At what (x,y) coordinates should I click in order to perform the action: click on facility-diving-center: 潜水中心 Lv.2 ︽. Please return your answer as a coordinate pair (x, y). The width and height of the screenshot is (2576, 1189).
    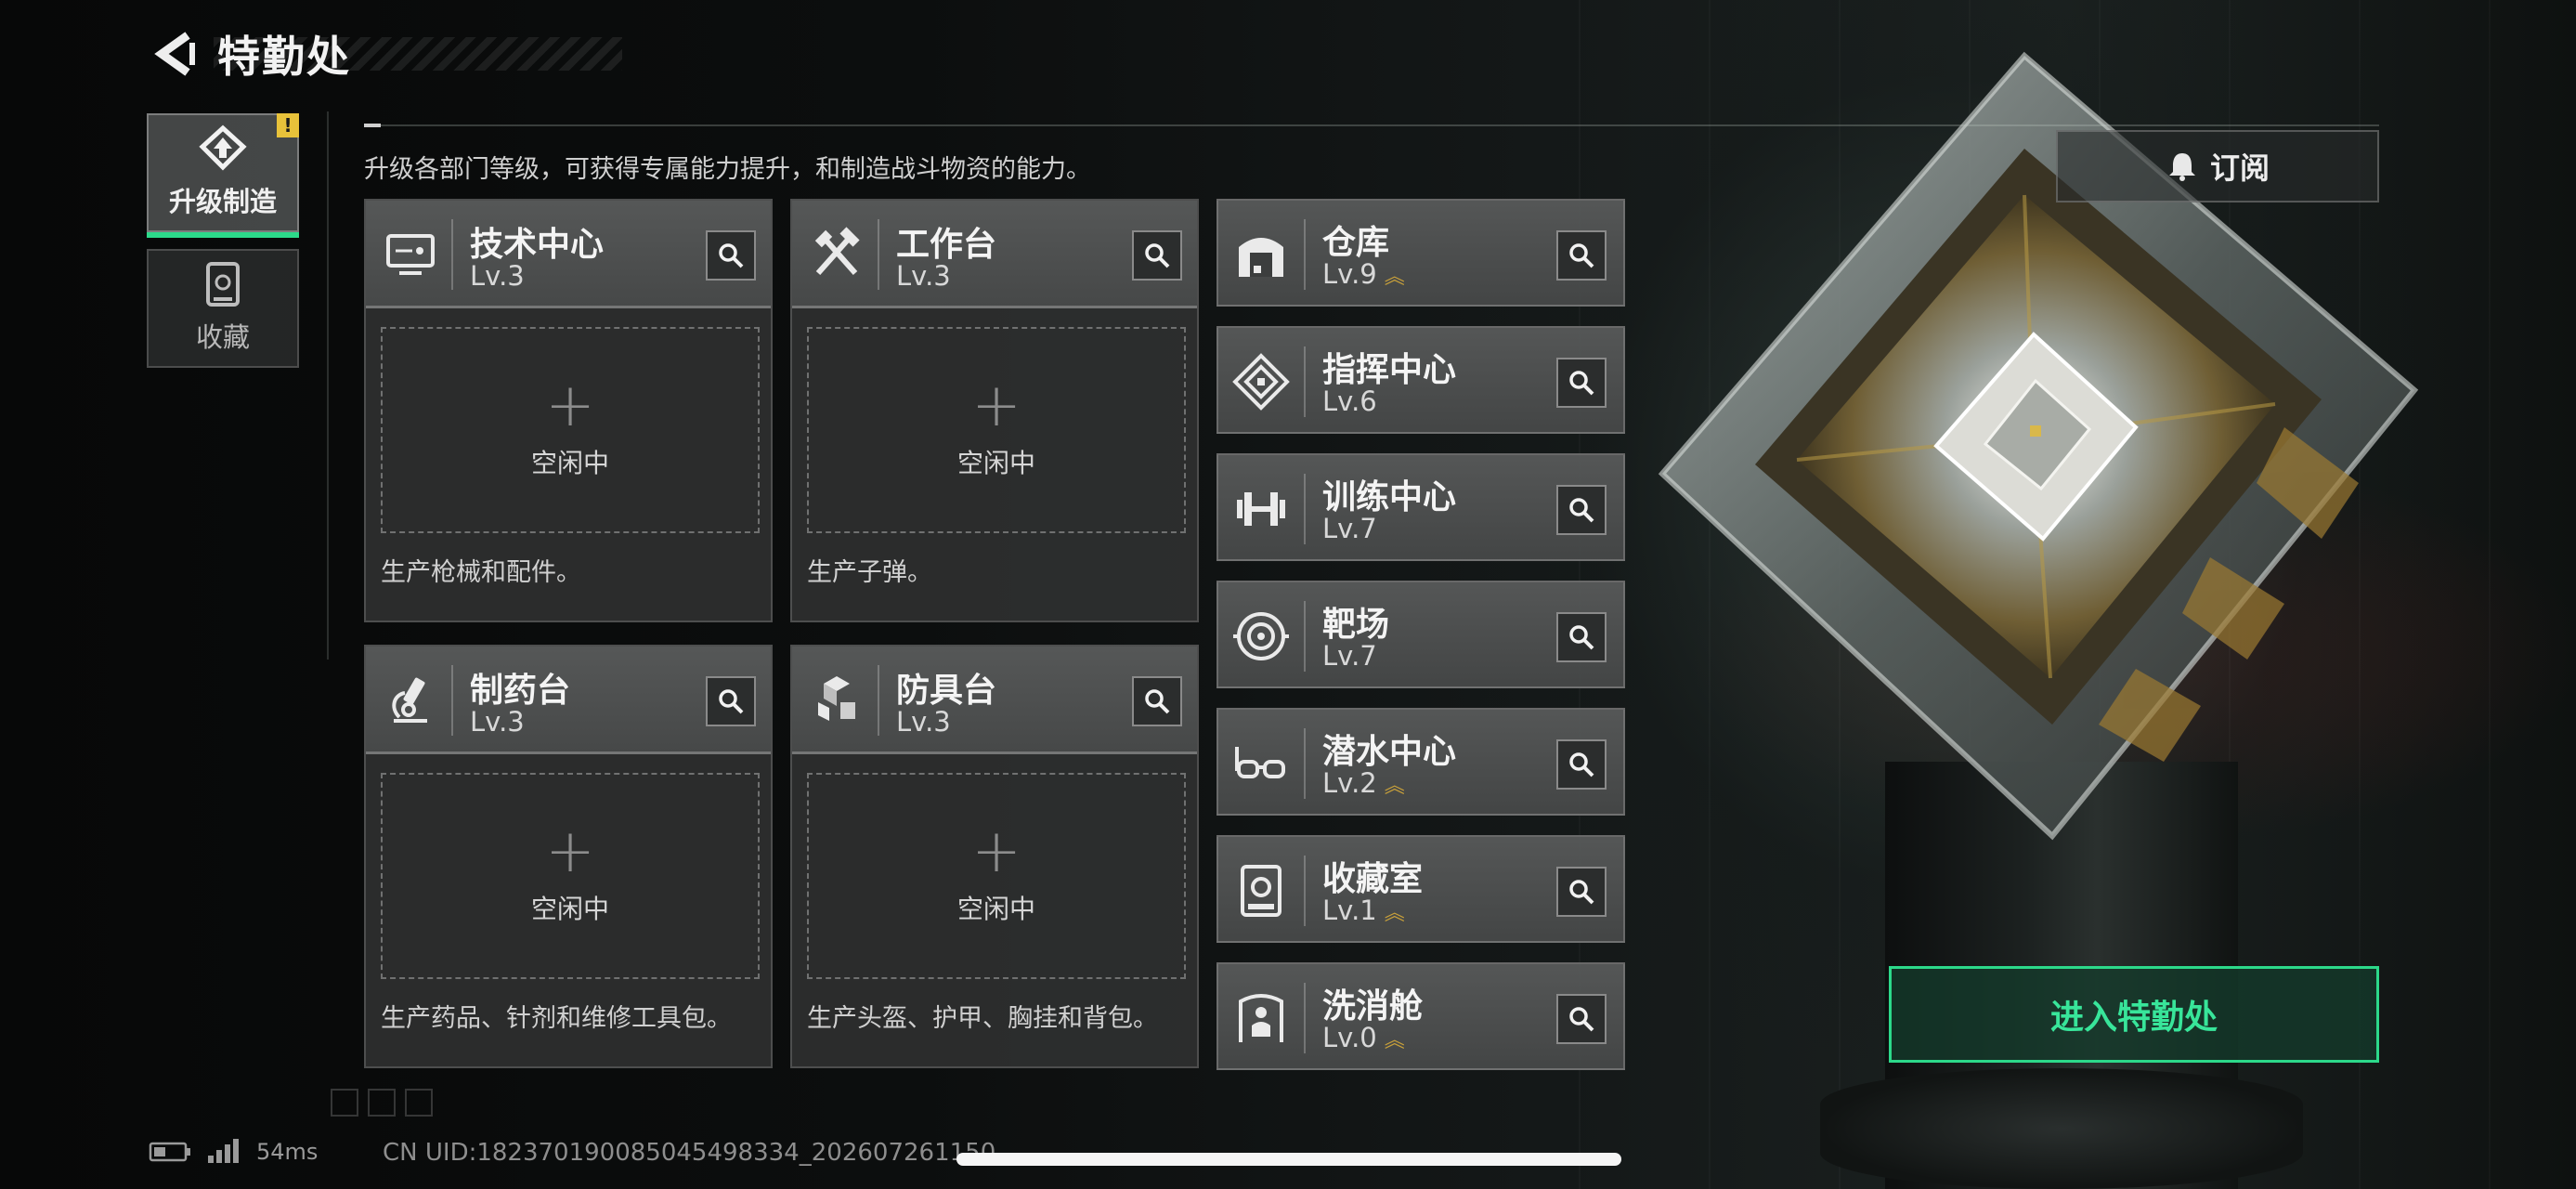
    Looking at the image, I should click on (1420, 762).